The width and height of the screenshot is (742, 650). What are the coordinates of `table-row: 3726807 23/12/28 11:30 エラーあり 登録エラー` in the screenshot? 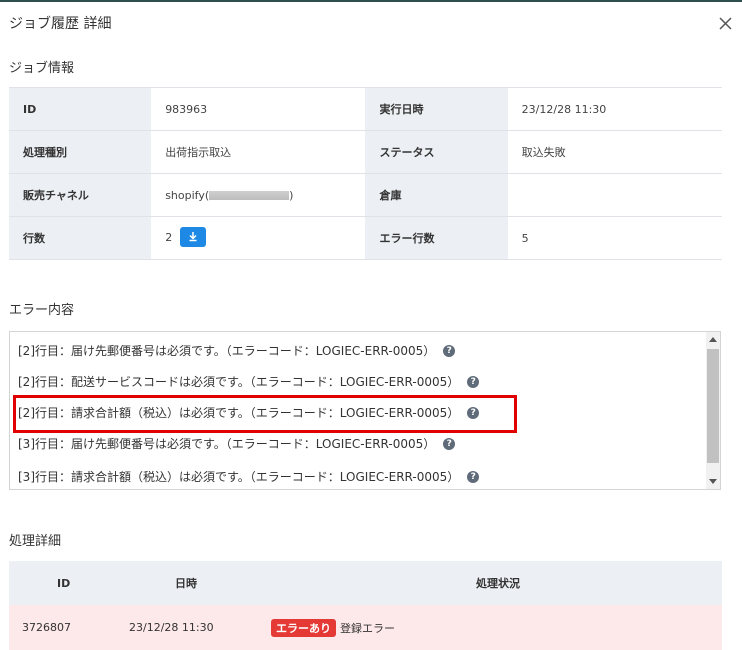 It's located at (365, 627).